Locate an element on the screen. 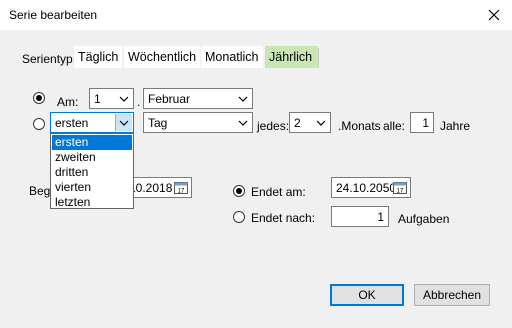 The width and height of the screenshot is (512, 328). endet-nach-label: Endet nach: is located at coordinates (283, 218).